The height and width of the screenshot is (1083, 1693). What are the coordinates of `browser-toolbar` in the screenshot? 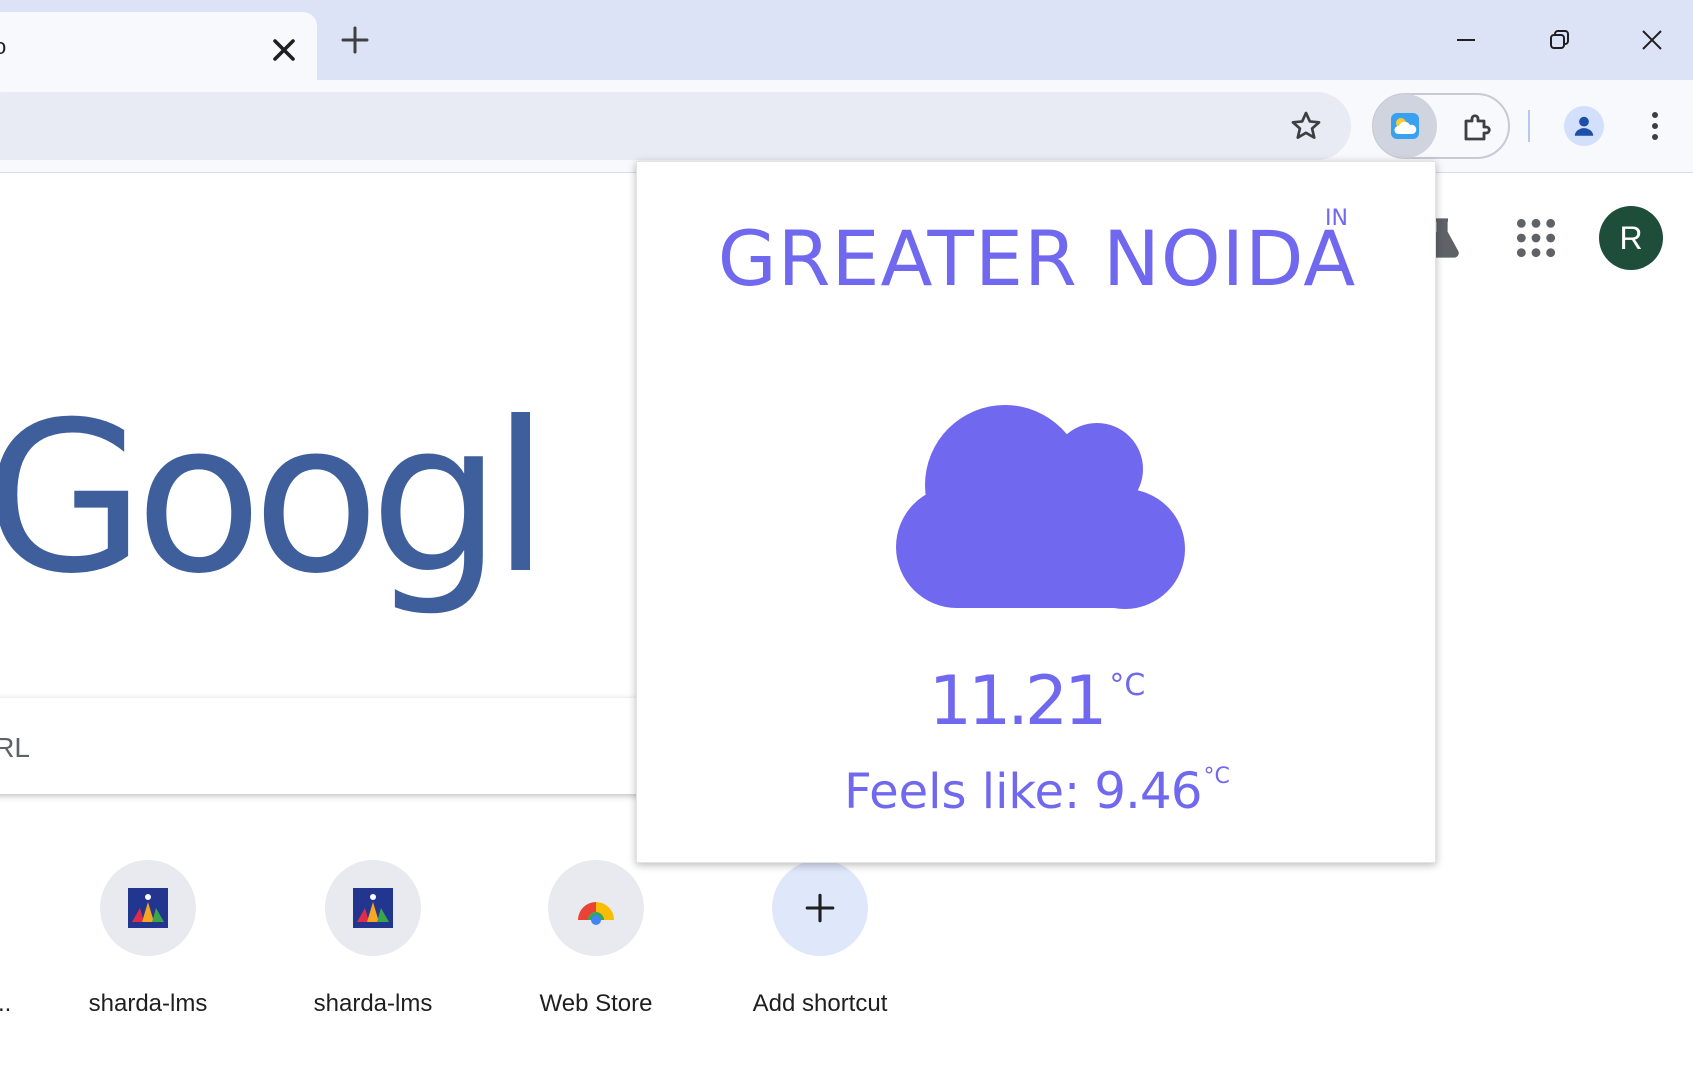 It's located at (846, 126).